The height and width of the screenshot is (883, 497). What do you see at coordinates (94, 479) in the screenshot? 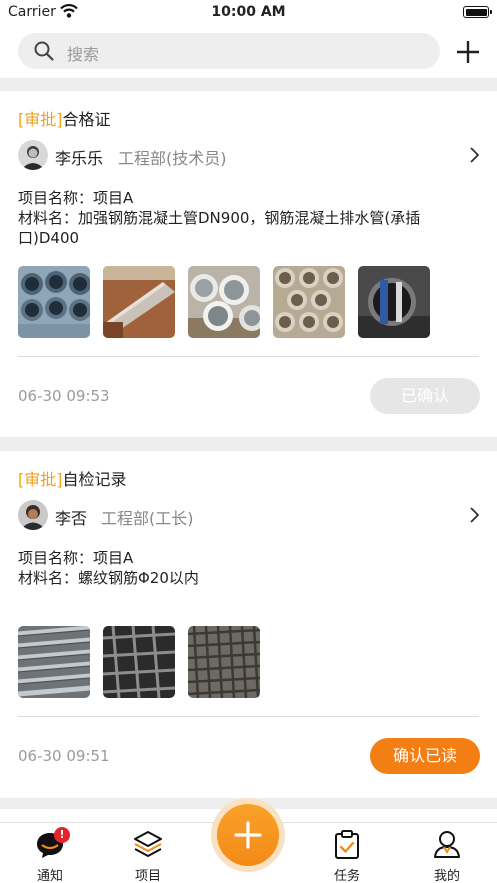
I see `card-title-text: 自检记录` at bounding box center [94, 479].